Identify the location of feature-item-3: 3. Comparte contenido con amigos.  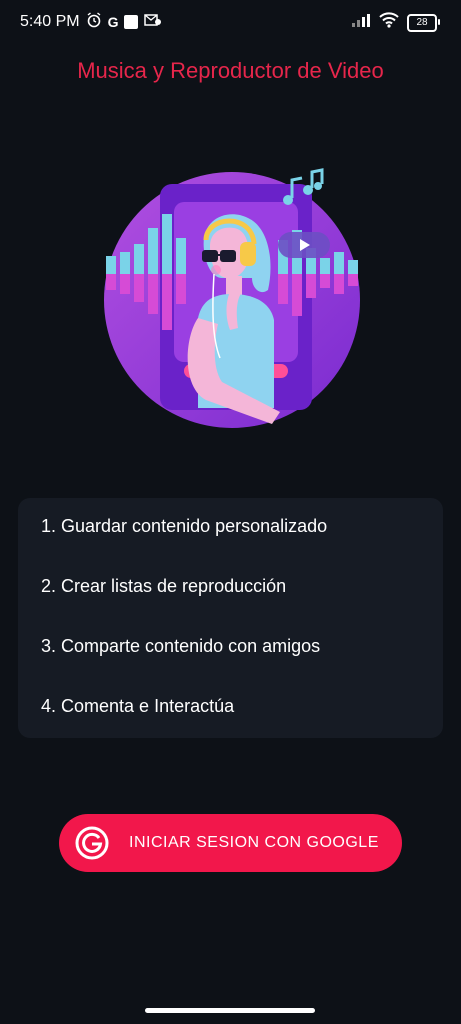
(181, 646).